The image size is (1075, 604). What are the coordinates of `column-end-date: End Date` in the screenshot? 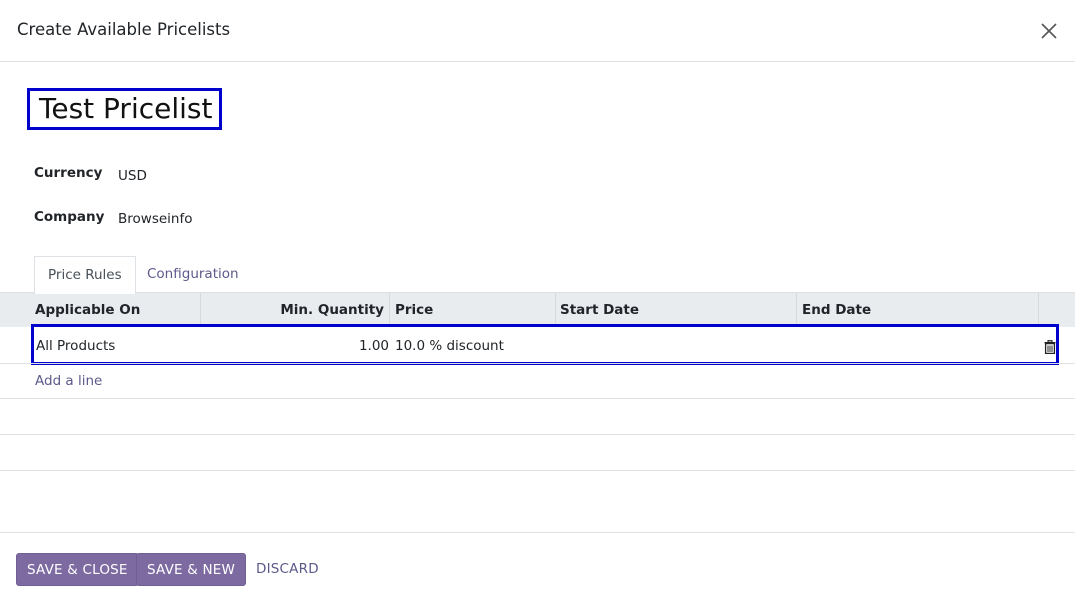 It's located at (918, 310).